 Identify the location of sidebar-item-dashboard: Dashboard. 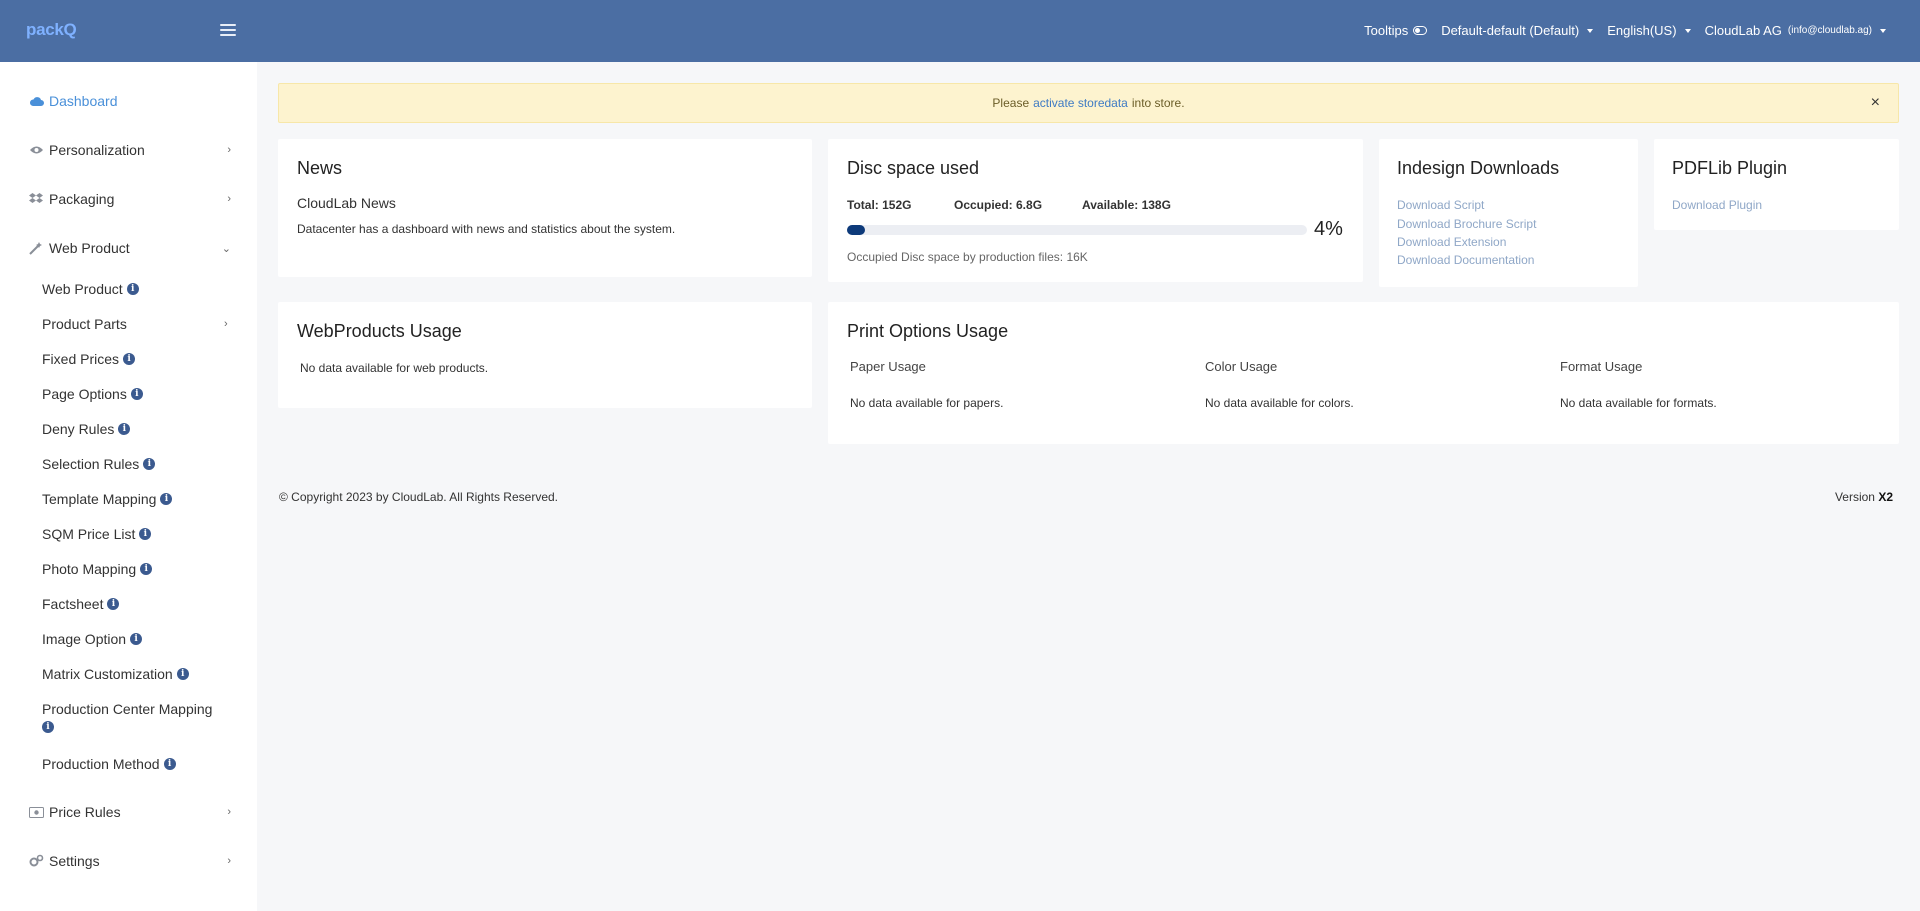
(128, 101).